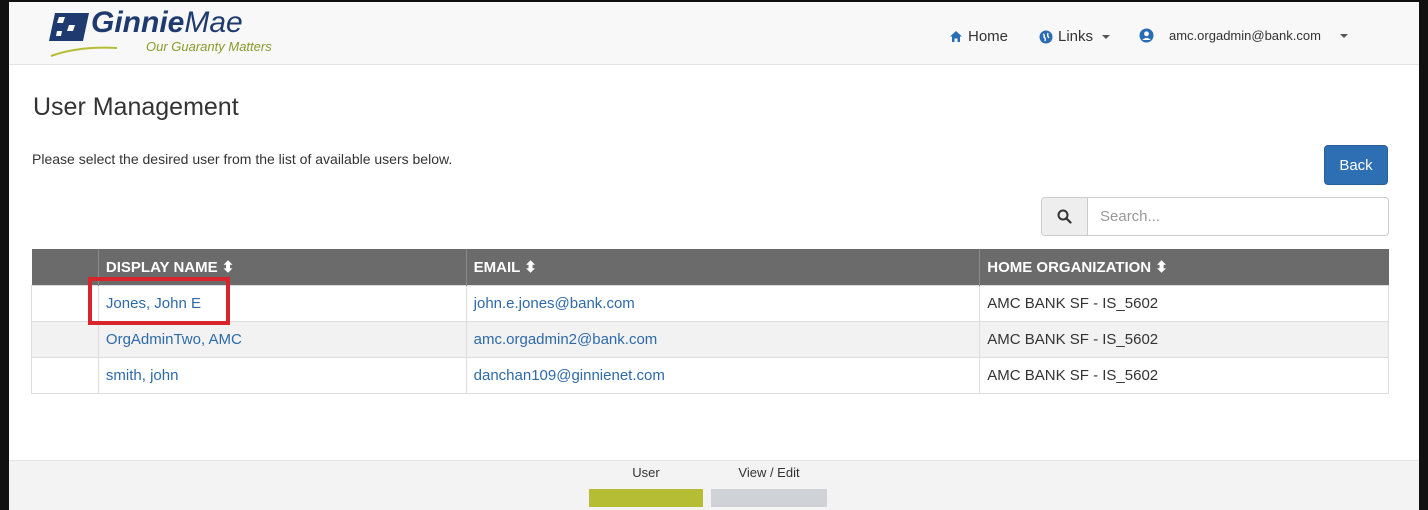  What do you see at coordinates (988, 36) in the screenshot?
I see `nav-home-label: Home` at bounding box center [988, 36].